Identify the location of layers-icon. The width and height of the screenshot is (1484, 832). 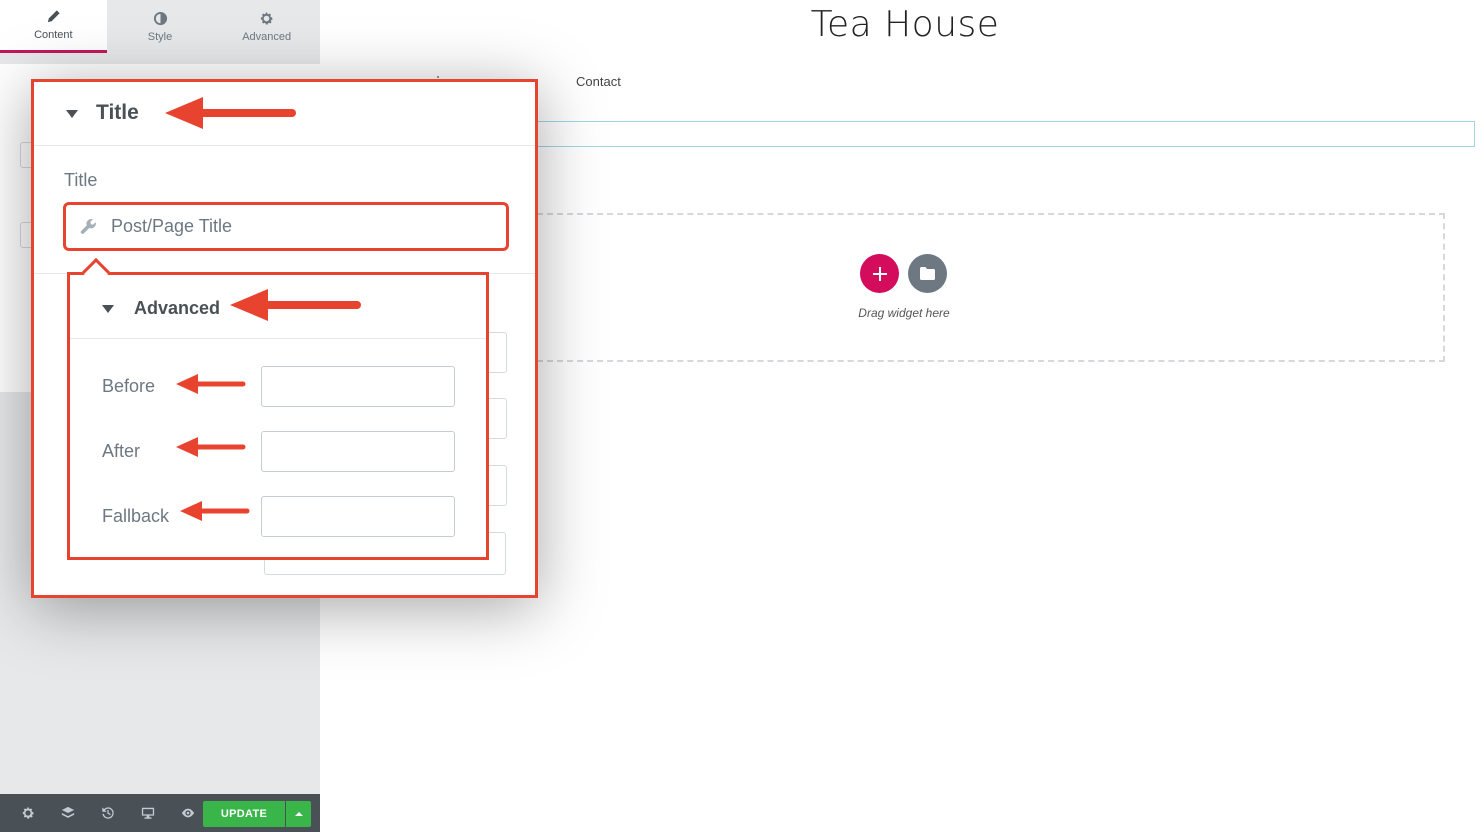
(68, 812).